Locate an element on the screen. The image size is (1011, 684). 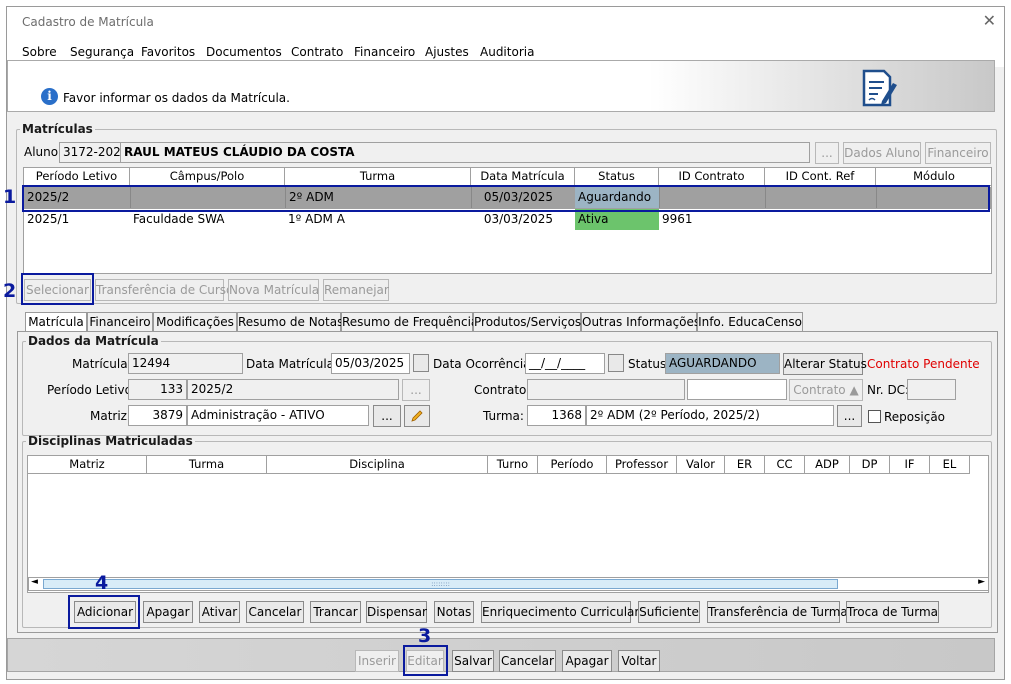
annotation-1: 1 is located at coordinates (10, 197).